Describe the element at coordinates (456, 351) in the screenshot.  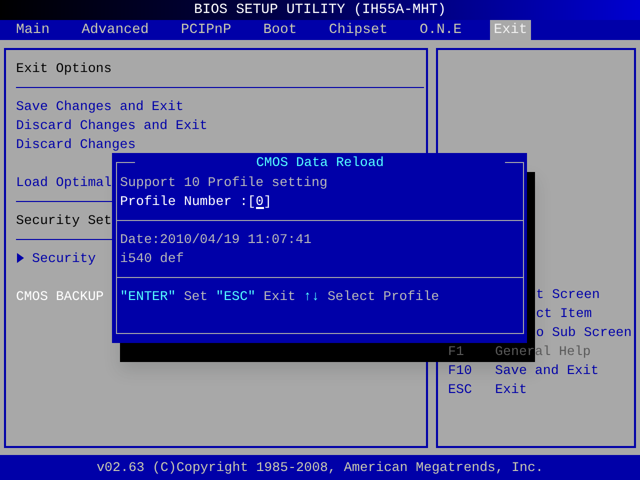
I see `key-label: F1` at that location.